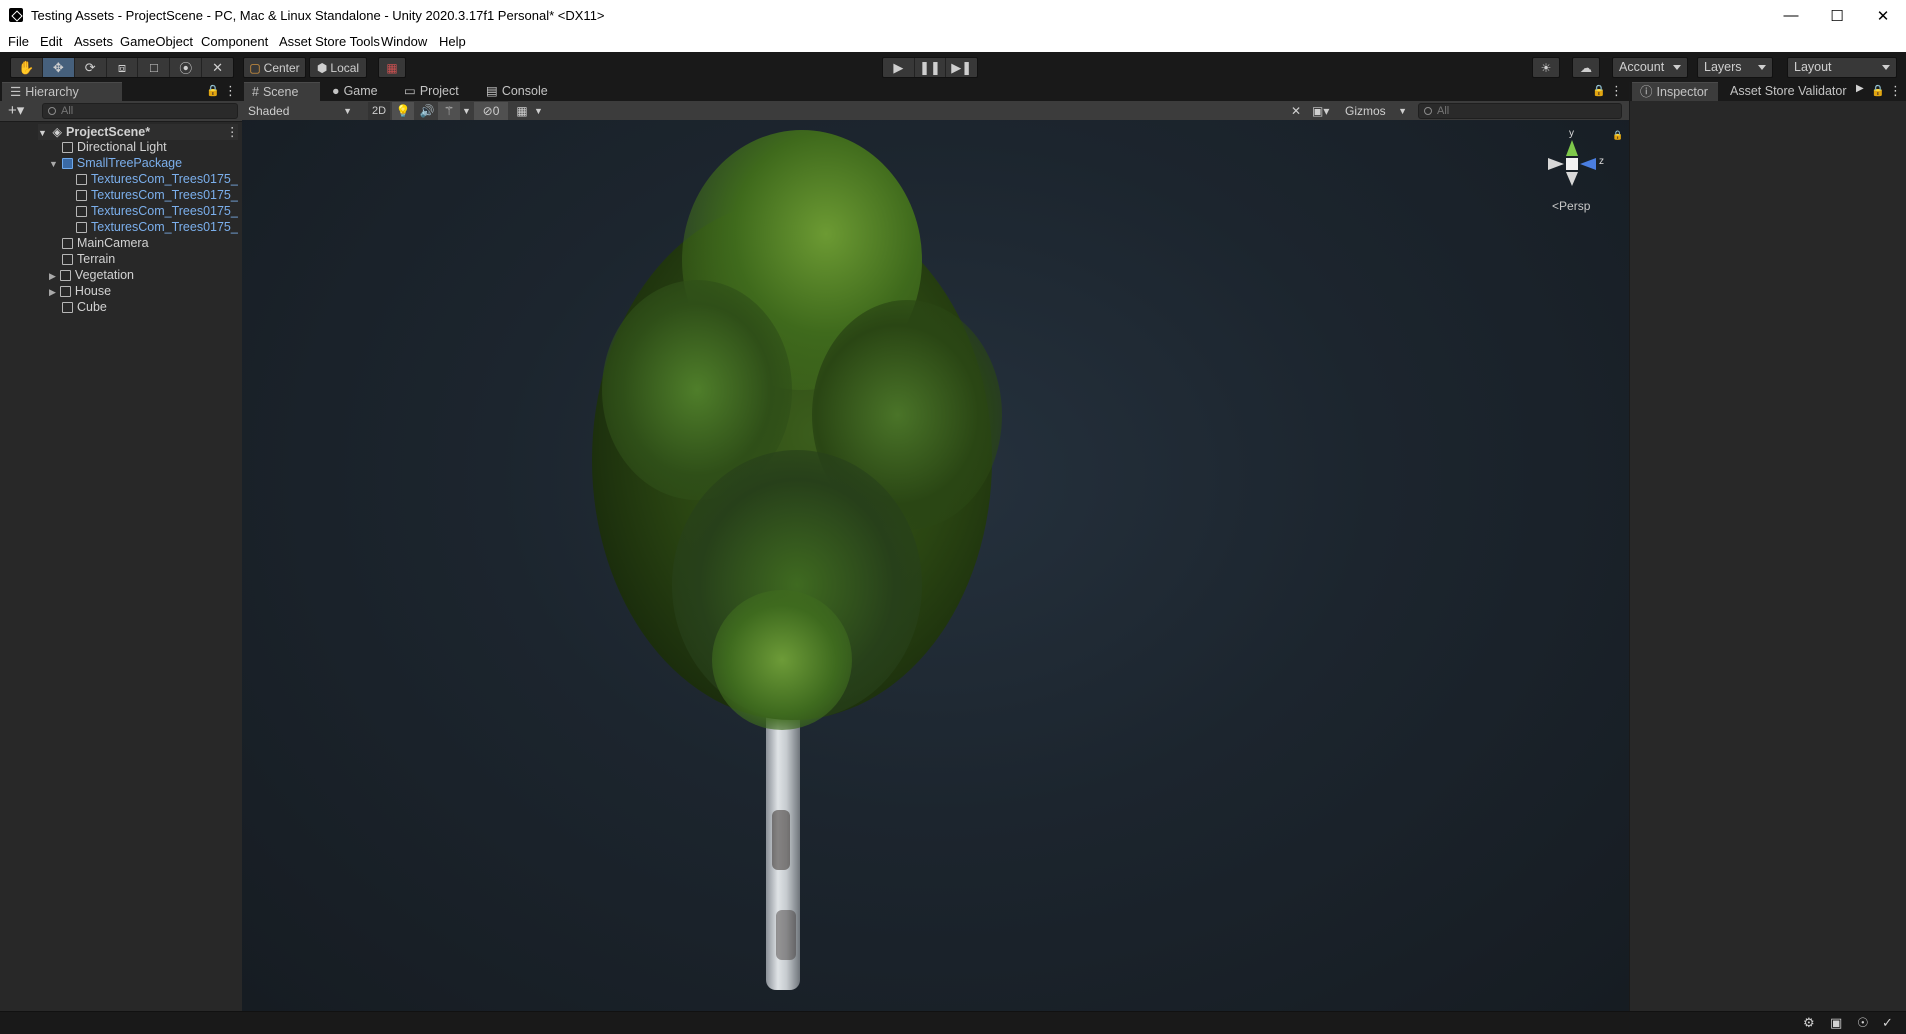  Describe the element at coordinates (1842, 67) in the screenshot. I see `layout-dropdown: Layout` at that location.